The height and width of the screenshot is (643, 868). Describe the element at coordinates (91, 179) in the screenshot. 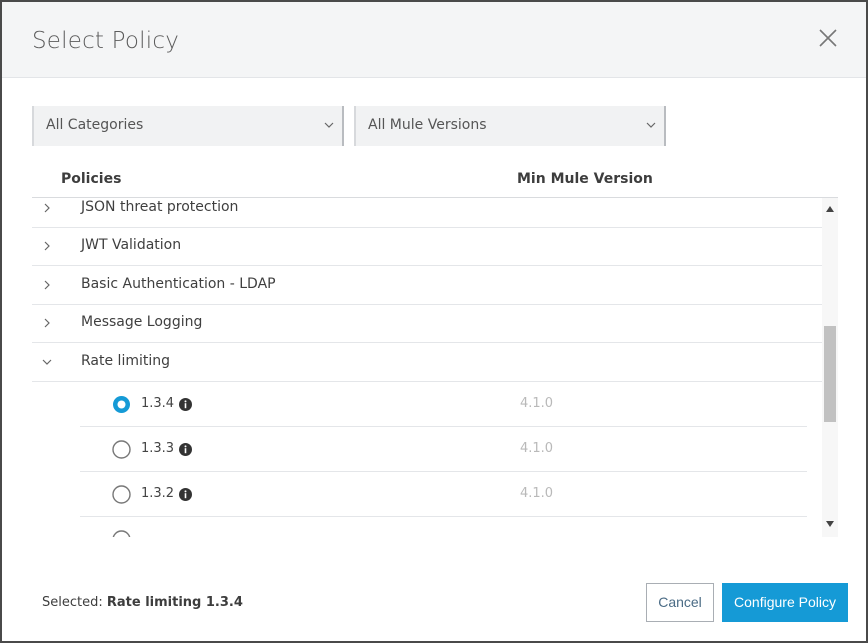

I see `column-header-policies: Policies` at that location.